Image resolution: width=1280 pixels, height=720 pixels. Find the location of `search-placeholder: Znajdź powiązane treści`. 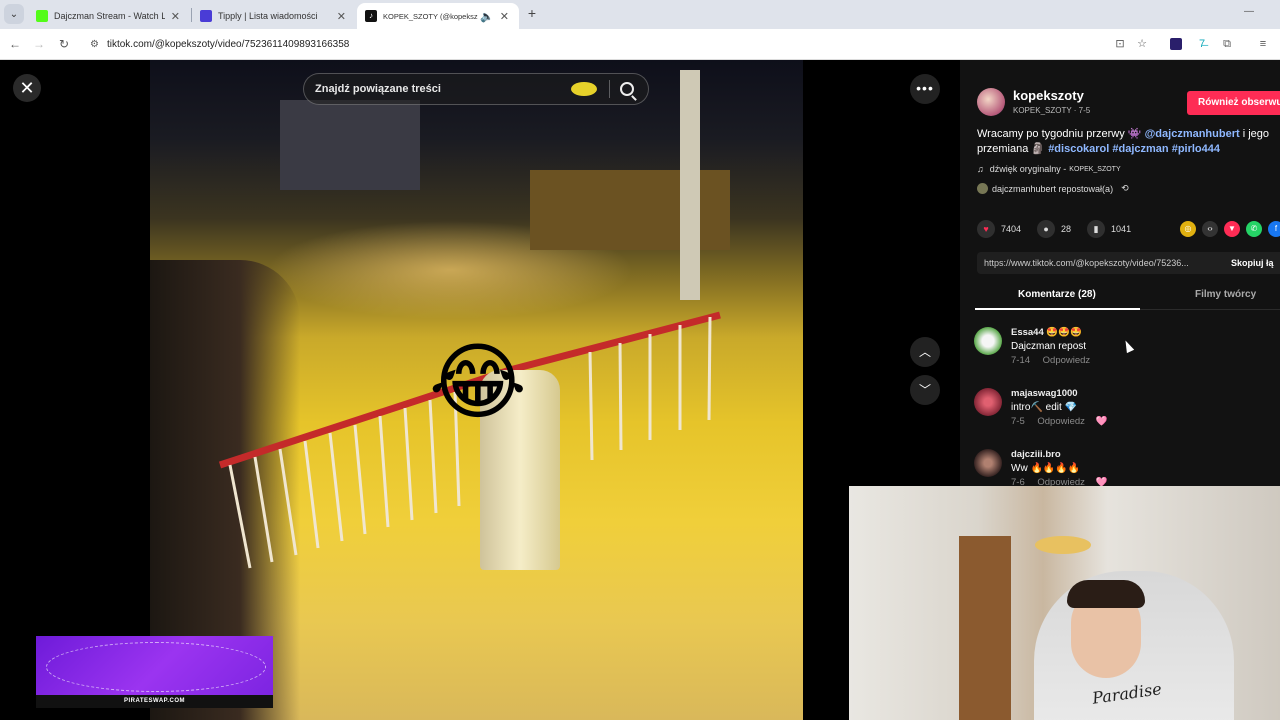

search-placeholder: Znajdź powiązane treści is located at coordinates (378, 89).